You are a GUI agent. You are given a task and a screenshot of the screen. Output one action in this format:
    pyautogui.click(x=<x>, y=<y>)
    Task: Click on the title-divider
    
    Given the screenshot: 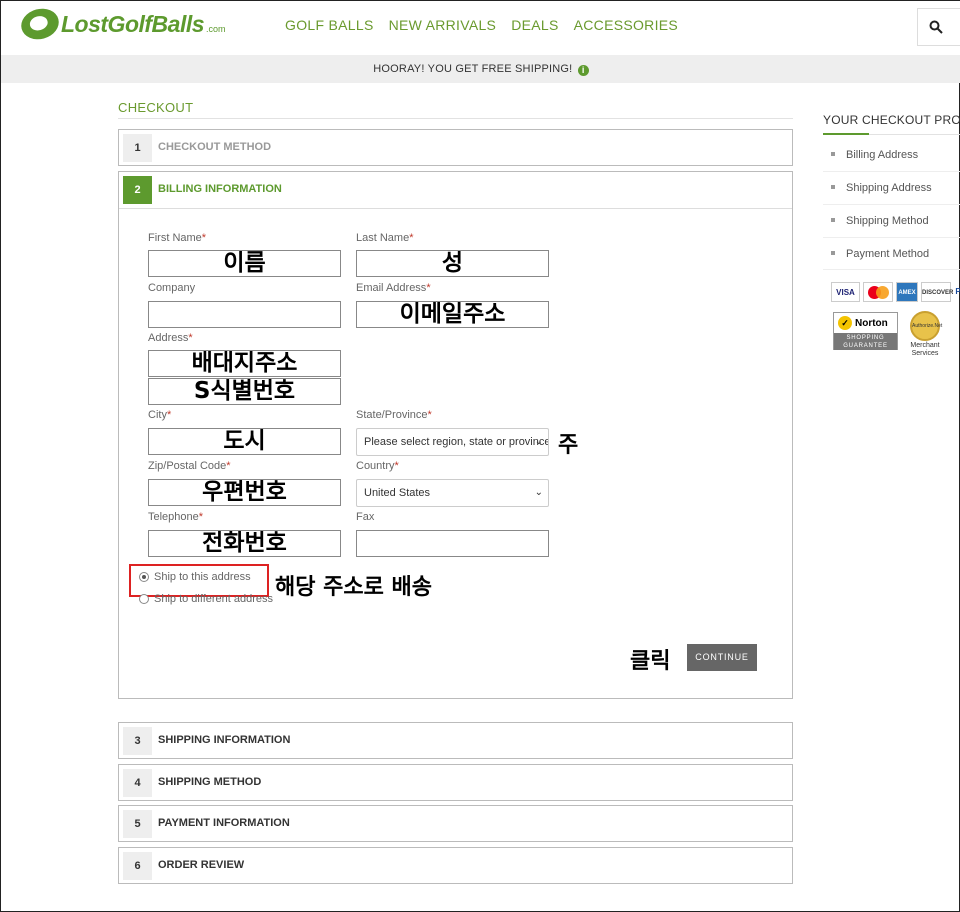 What is the action you would take?
    pyautogui.click(x=455, y=118)
    